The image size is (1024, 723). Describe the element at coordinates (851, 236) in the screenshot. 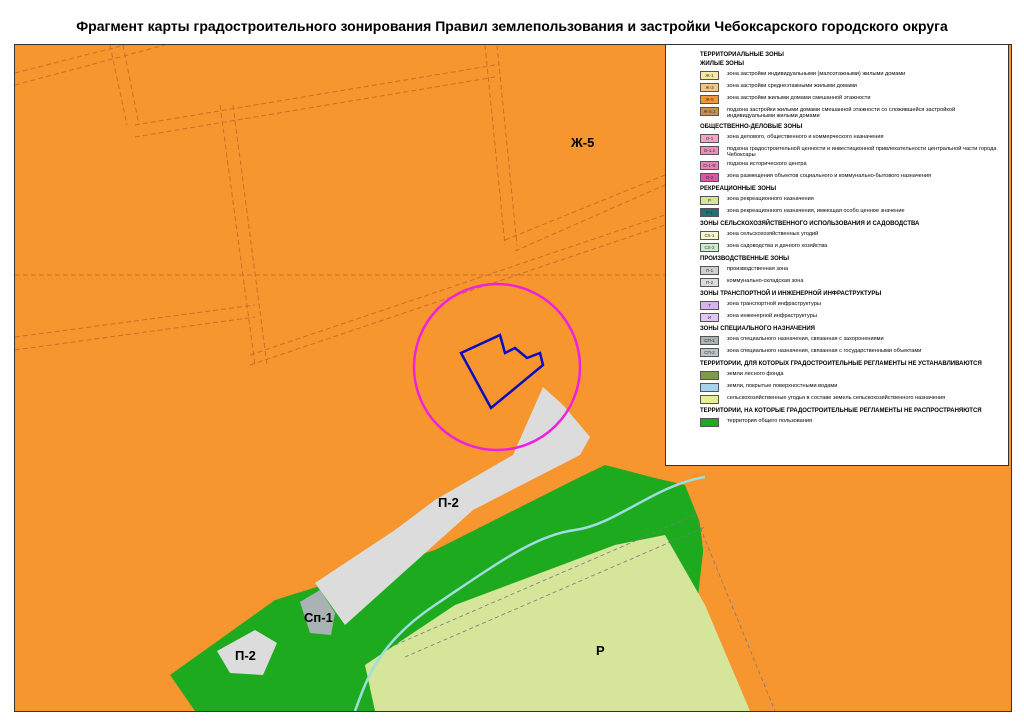

I see `legend-item: СХ-1 зона сельскохозяйственных угодий` at that location.